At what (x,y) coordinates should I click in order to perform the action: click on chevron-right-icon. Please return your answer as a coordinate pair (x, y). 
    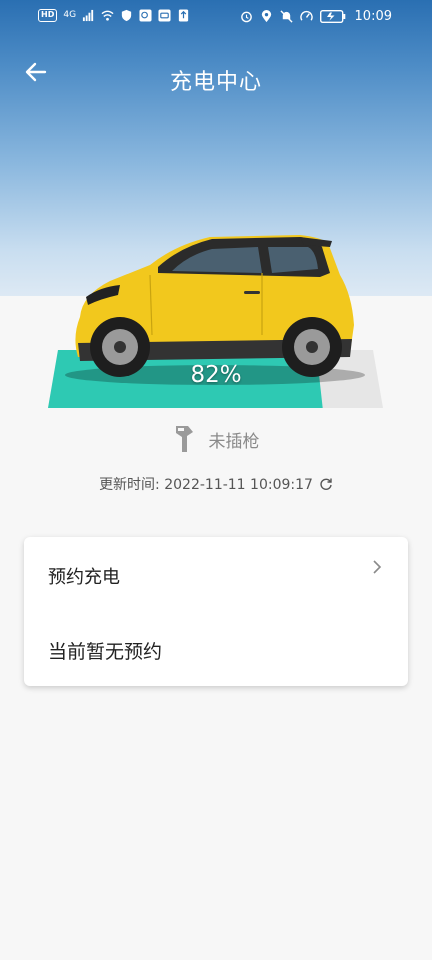
    Looking at the image, I should click on (377, 567).